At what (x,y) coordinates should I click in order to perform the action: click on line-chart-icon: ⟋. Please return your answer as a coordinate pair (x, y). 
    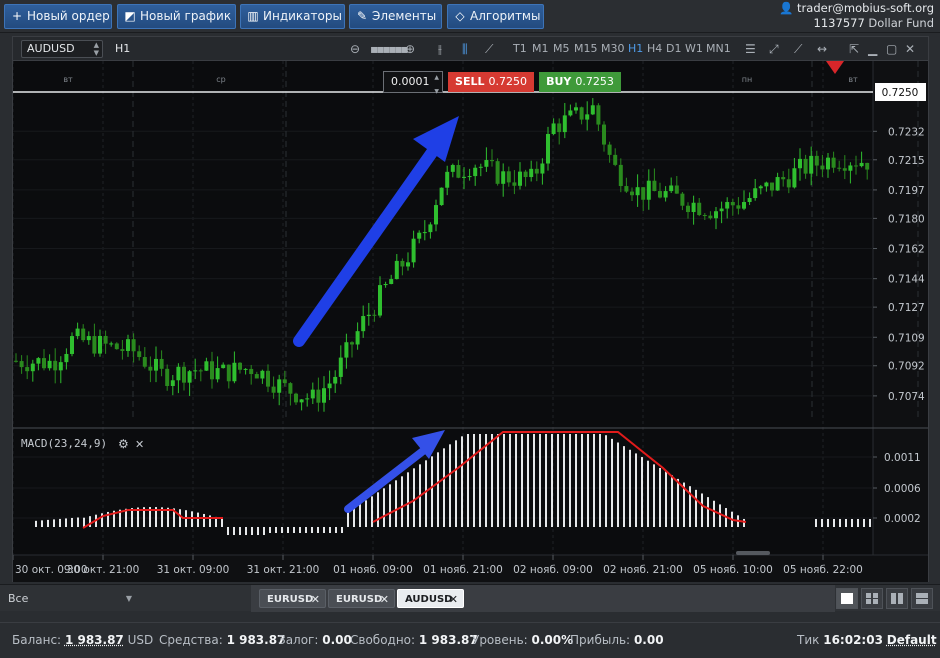
    Looking at the image, I should click on (489, 49).